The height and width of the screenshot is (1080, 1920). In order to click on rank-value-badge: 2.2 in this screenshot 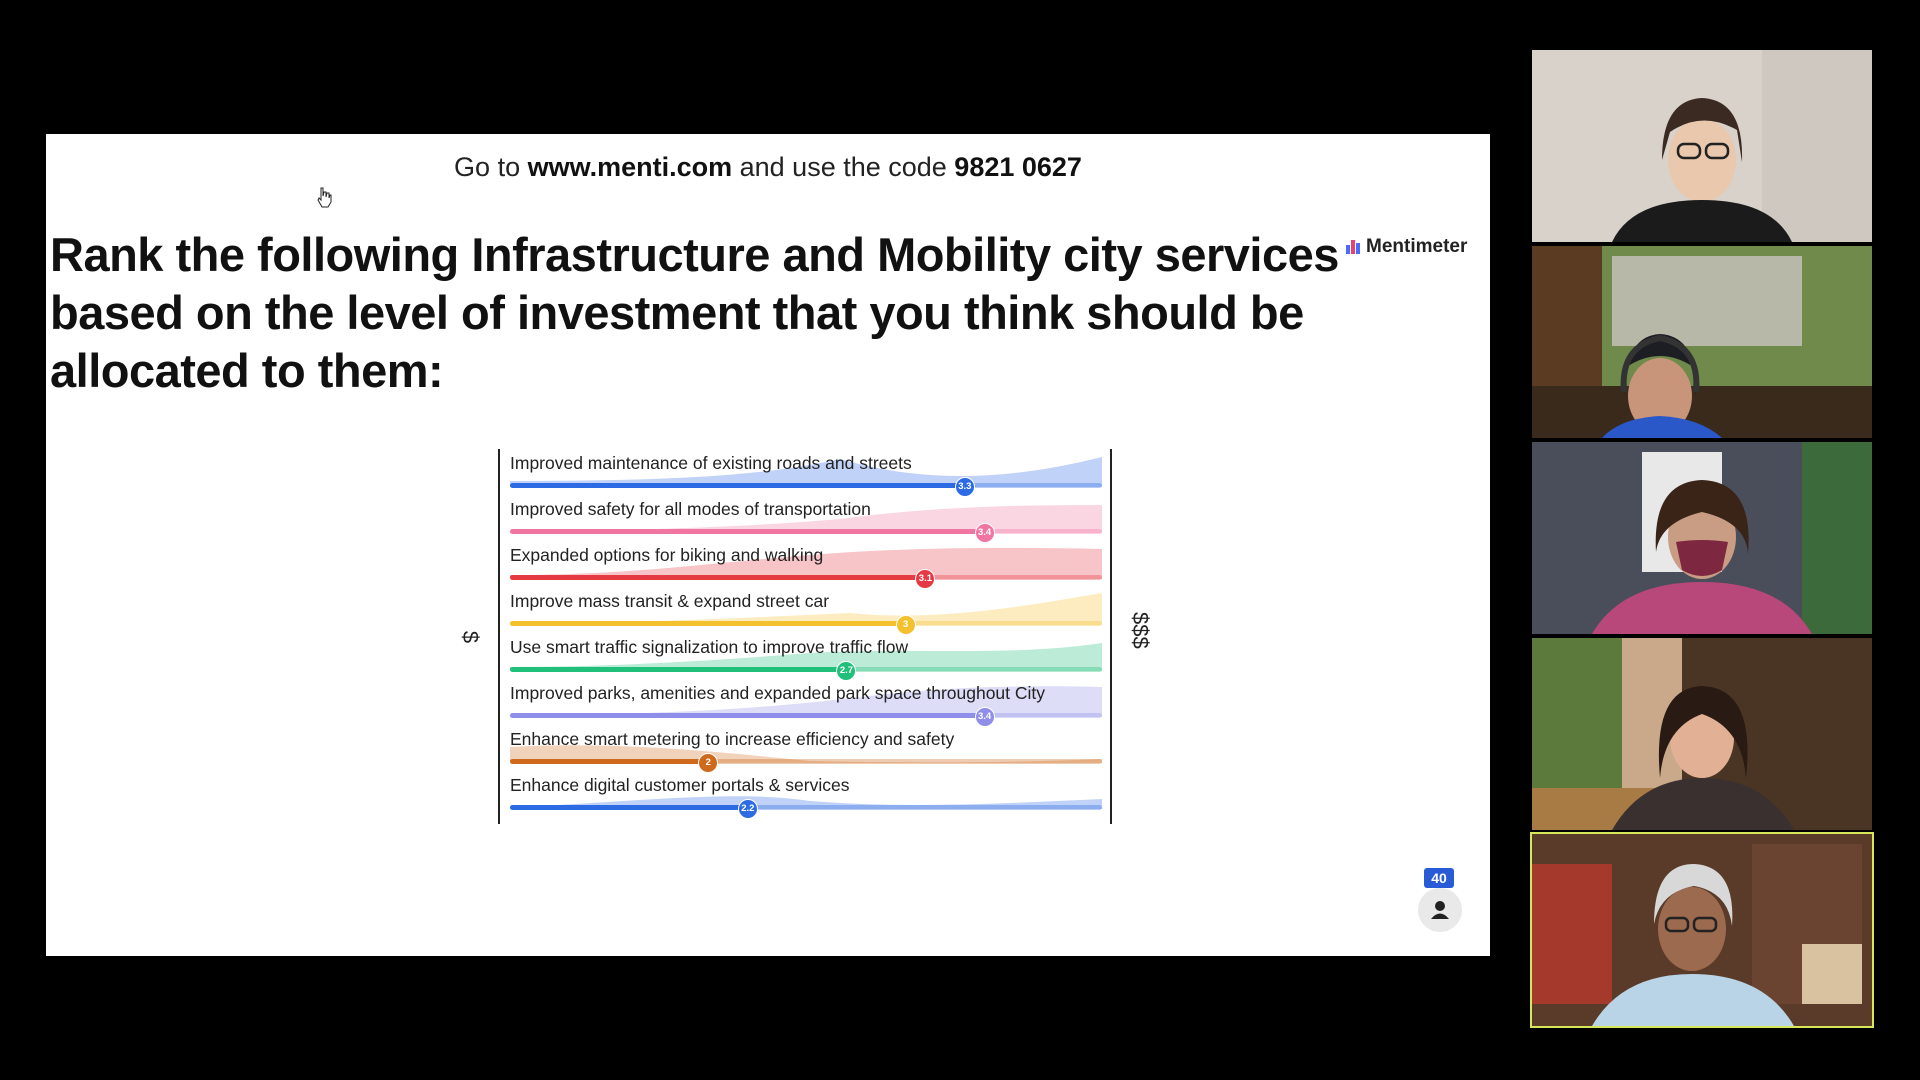, I will do `click(747, 809)`.